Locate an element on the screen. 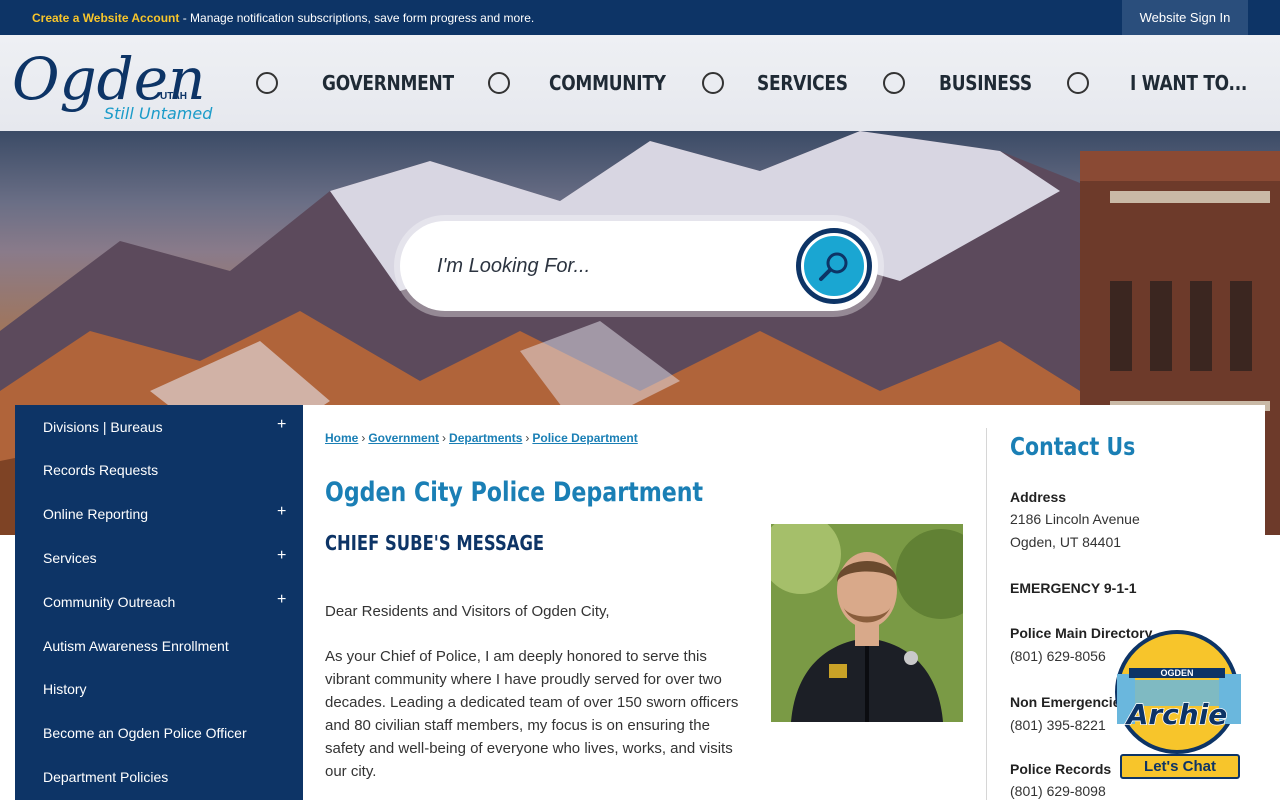 The height and width of the screenshot is (800, 1280). sidebar-item-services: Services is located at coordinates (70, 558).